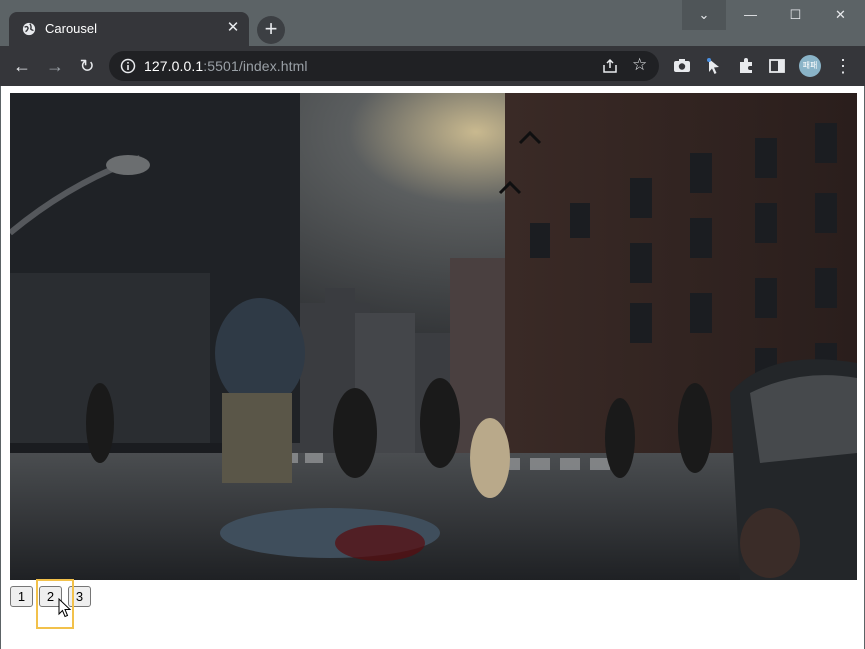 The image size is (865, 649). What do you see at coordinates (714, 66) in the screenshot?
I see `cursor-extension-icon` at bounding box center [714, 66].